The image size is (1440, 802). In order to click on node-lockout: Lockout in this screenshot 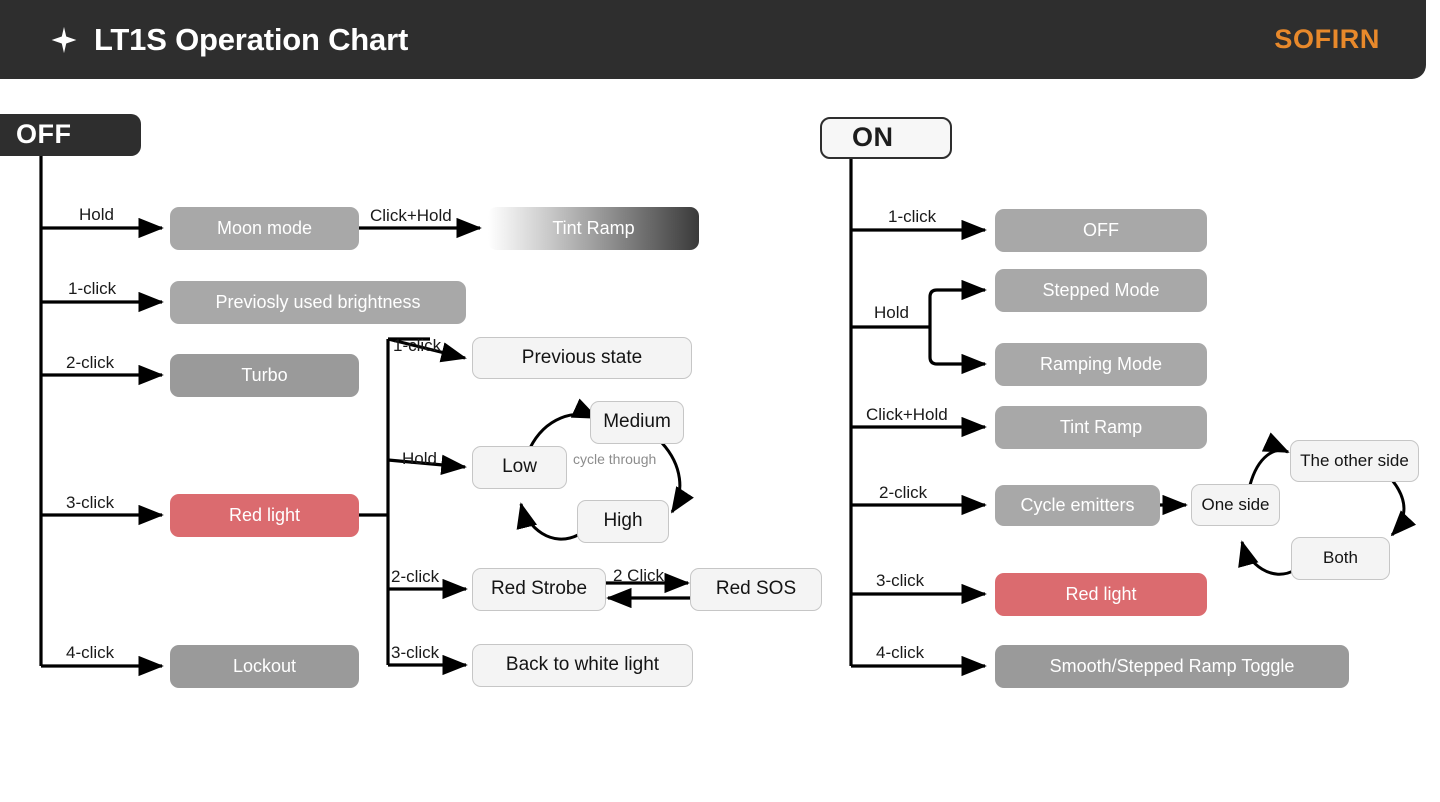, I will do `click(264, 666)`.